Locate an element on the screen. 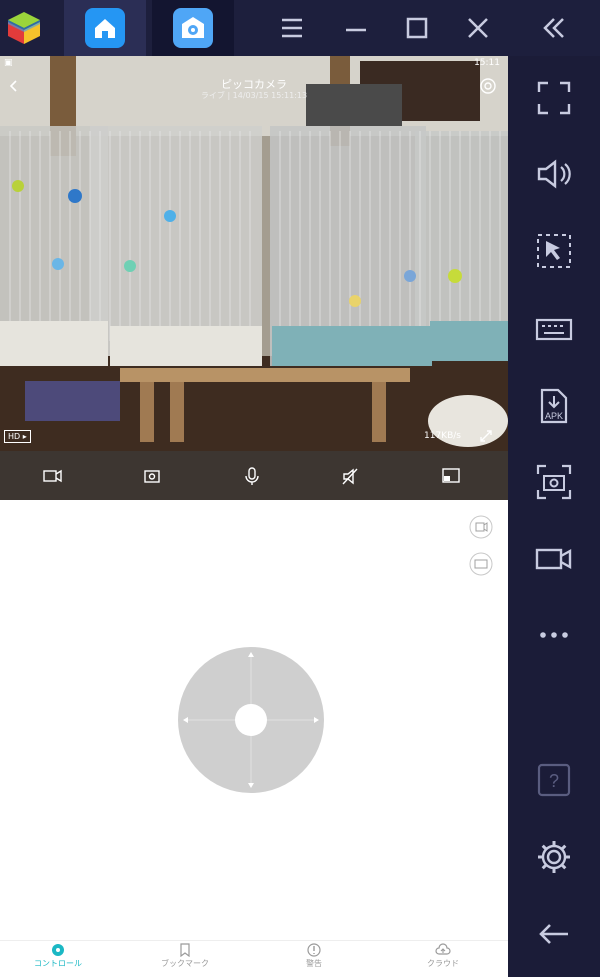  apk-label: APK is located at coordinates (554, 416).